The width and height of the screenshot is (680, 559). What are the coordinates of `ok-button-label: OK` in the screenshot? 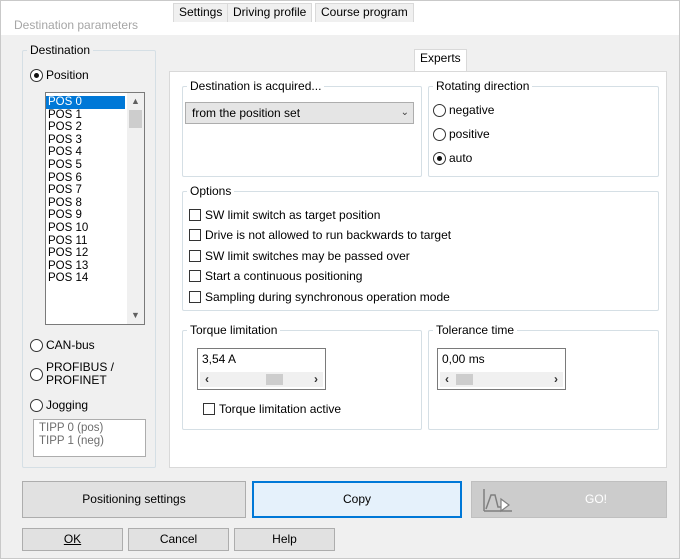 It's located at (72, 539).